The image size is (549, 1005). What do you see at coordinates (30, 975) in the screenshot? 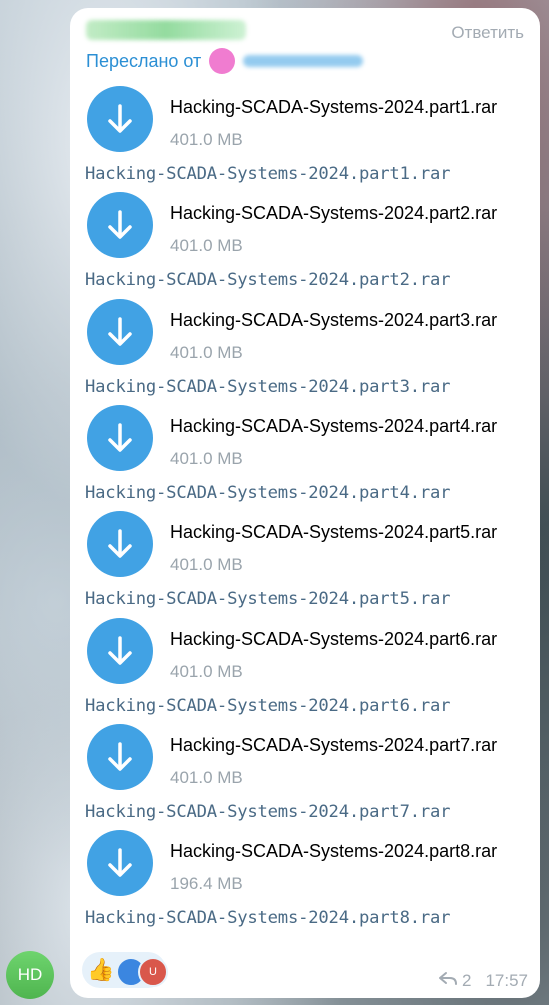
I see `sender-avatar: HD` at bounding box center [30, 975].